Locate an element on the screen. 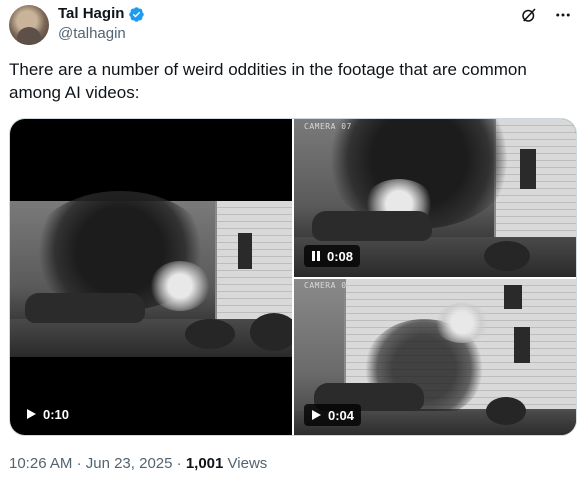 This screenshot has width=586, height=482. header-actions is located at coordinates (546, 15).